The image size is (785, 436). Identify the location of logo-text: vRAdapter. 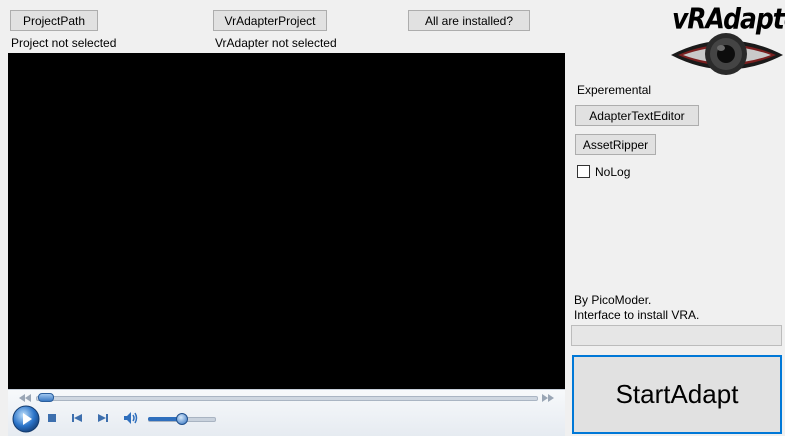
(728, 19).